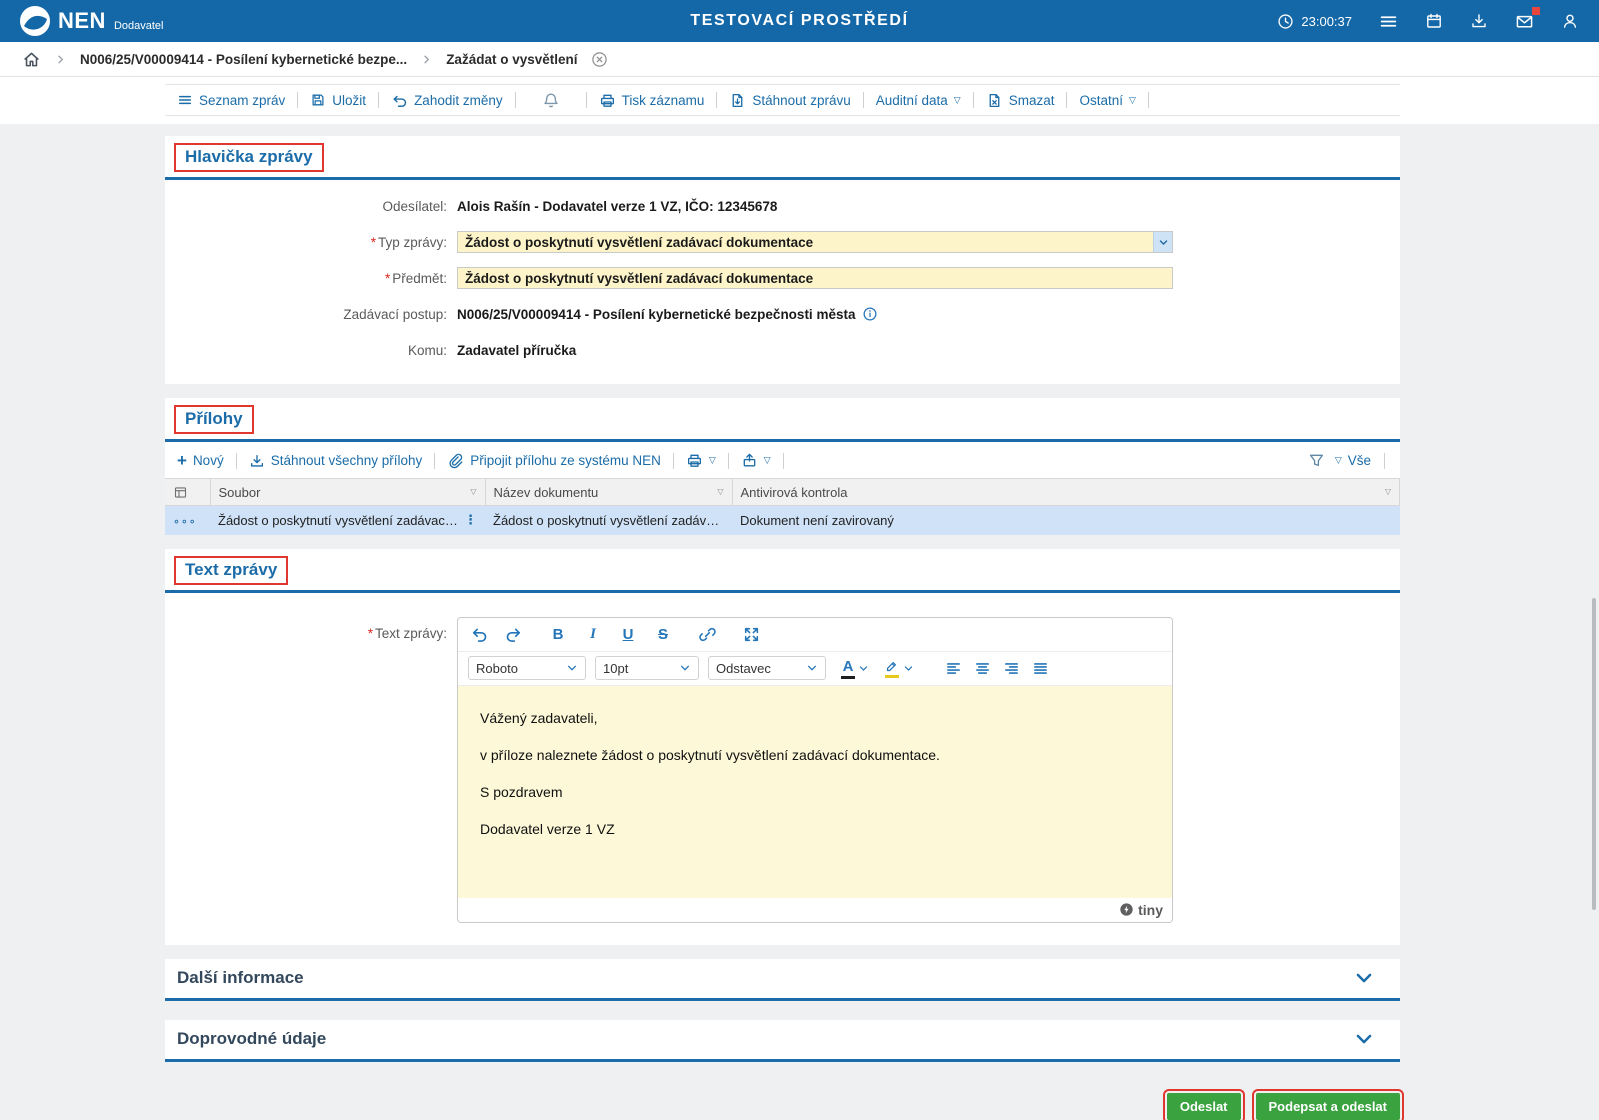 The width and height of the screenshot is (1599, 1120). What do you see at coordinates (513, 634) in the screenshot?
I see `redo-icon` at bounding box center [513, 634].